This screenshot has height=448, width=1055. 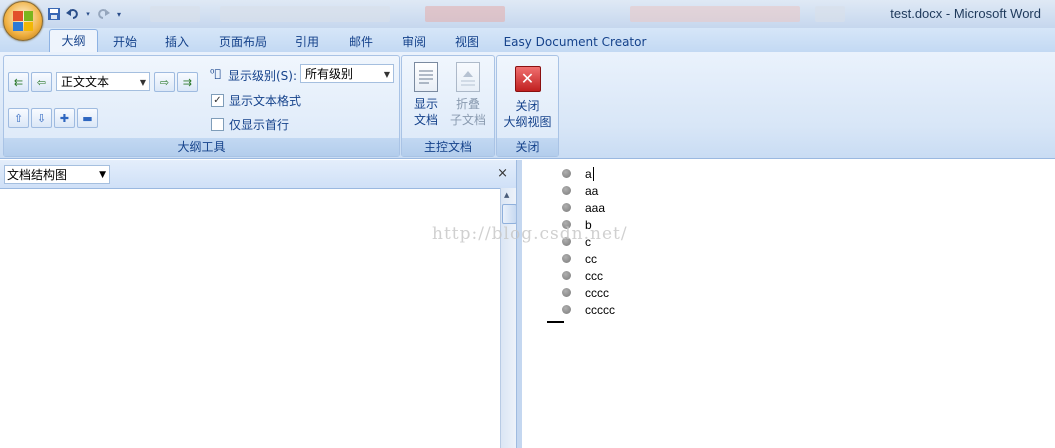 What do you see at coordinates (592, 190) in the screenshot?
I see `outline-item-text: aa` at bounding box center [592, 190].